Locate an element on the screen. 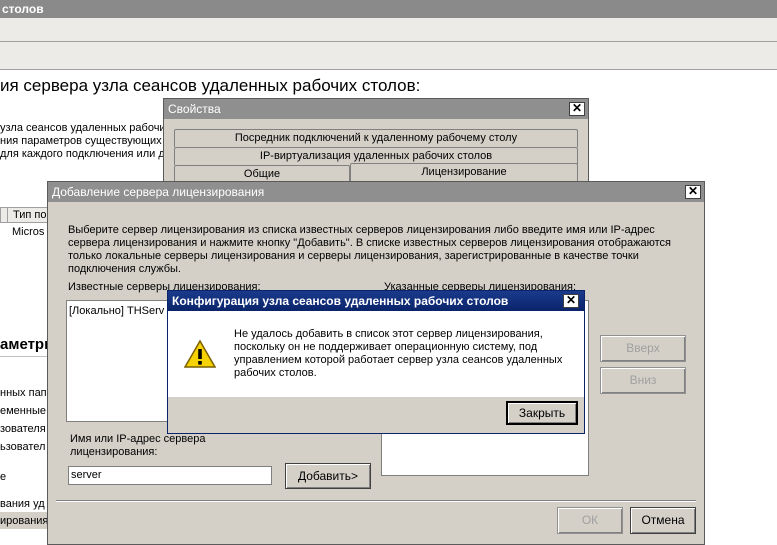 The height and width of the screenshot is (545, 777). main-window-title: столов is located at coordinates (388, 9).